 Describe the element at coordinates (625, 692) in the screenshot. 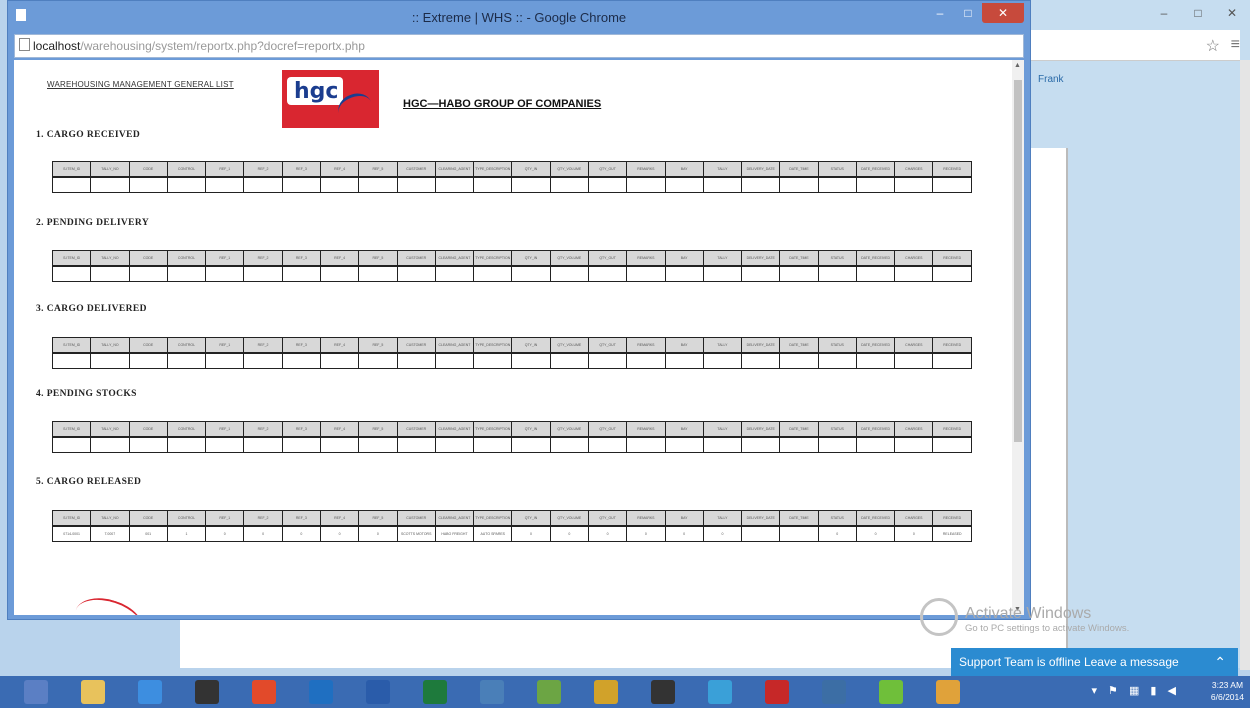

I see `taskbar: ▾ ⚑ ▦ ▮ ◀ 3:23 AM 6/6/2014` at that location.